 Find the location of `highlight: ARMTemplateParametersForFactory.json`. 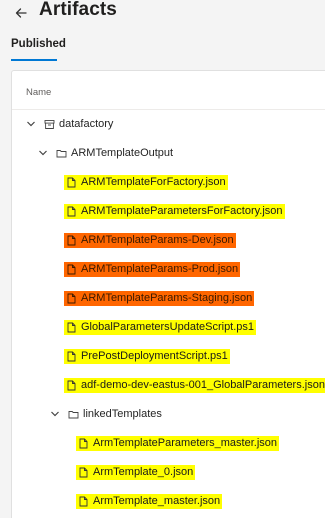

highlight: ARMTemplateParametersForFactory.json is located at coordinates (174, 211).